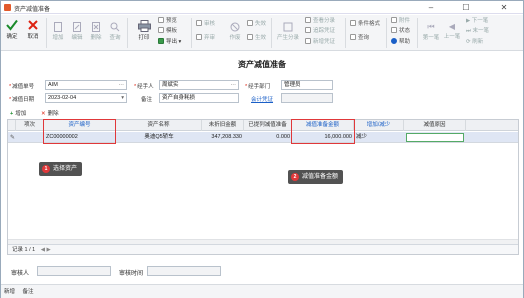  I want to click on view-entry-icon, so click(308, 20).